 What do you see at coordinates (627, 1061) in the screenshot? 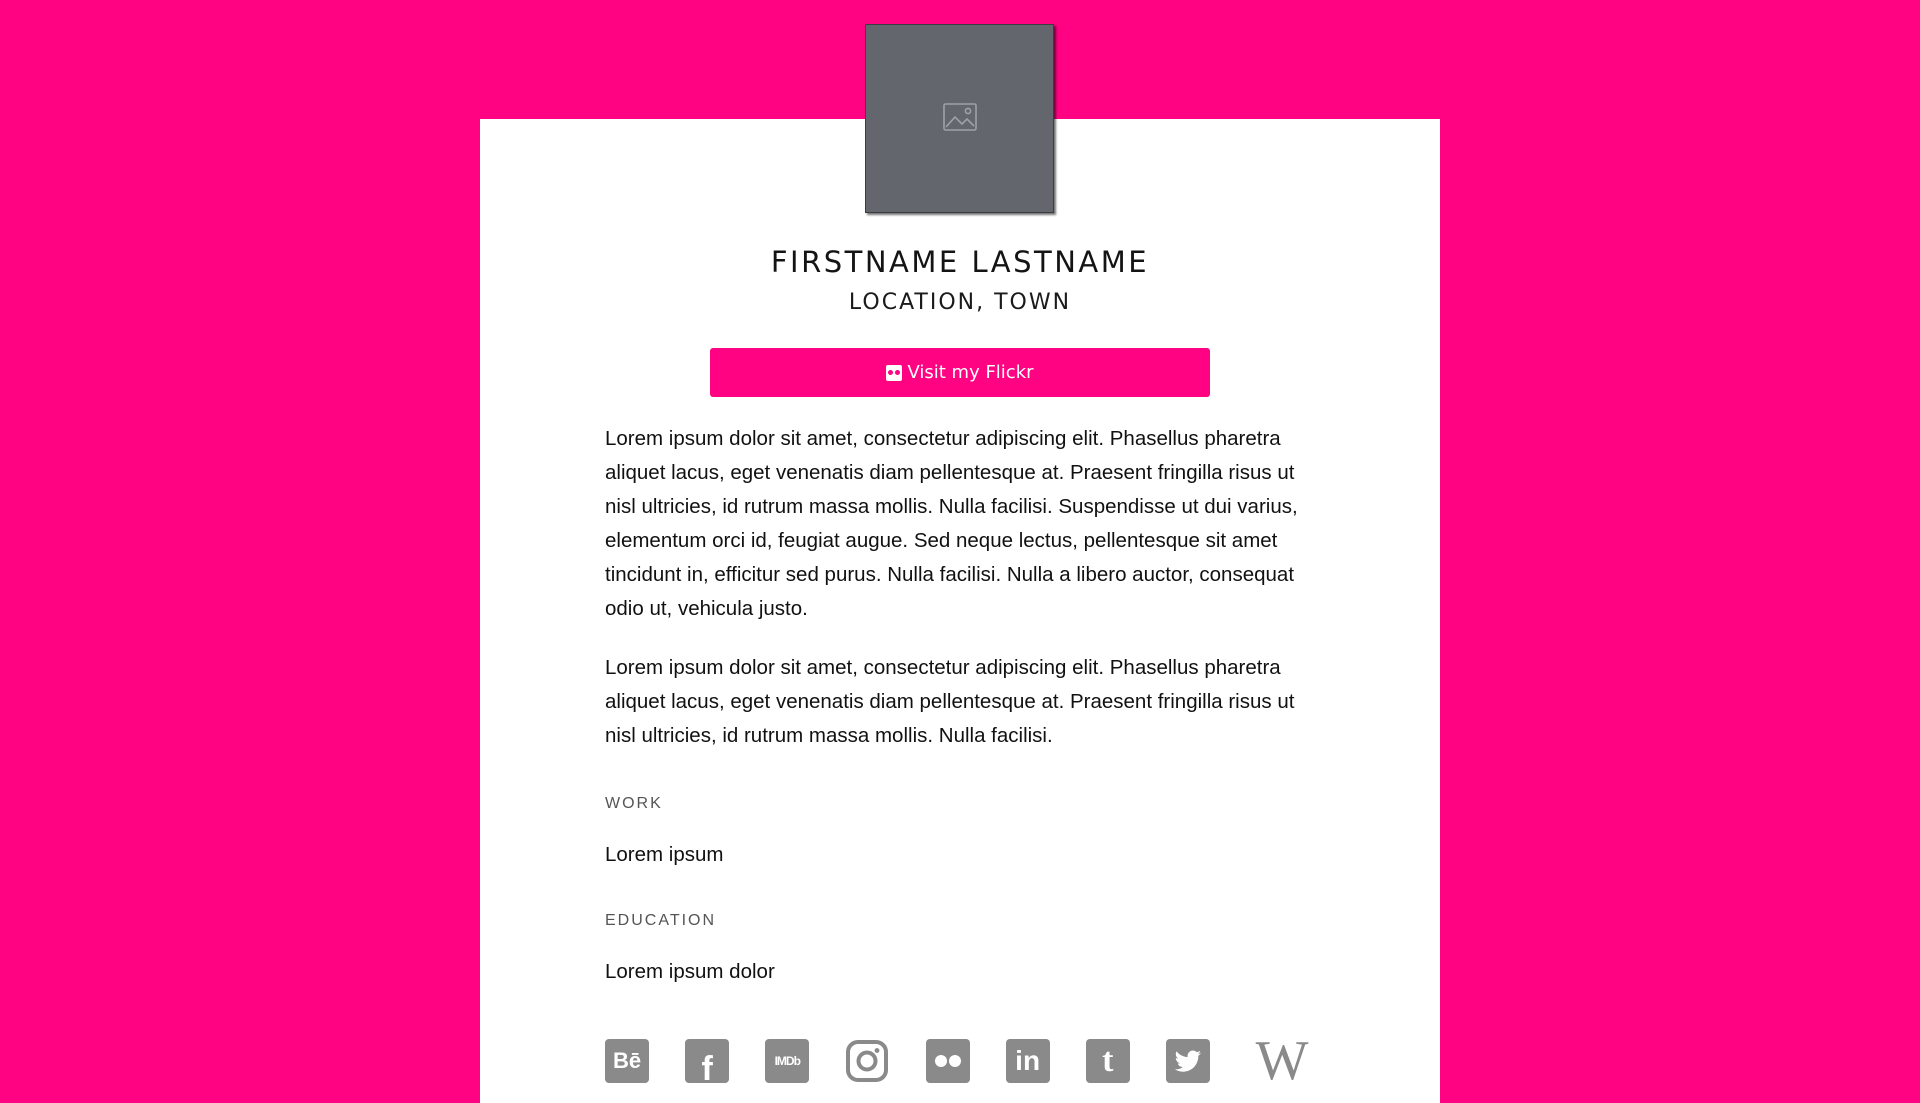
I see `behance-icon: Bē` at bounding box center [627, 1061].